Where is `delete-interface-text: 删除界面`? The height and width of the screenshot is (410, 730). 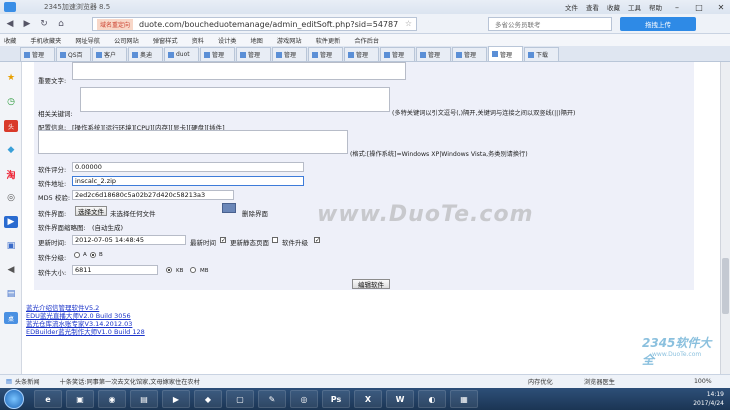 delete-interface-text: 删除界面 is located at coordinates (255, 213).